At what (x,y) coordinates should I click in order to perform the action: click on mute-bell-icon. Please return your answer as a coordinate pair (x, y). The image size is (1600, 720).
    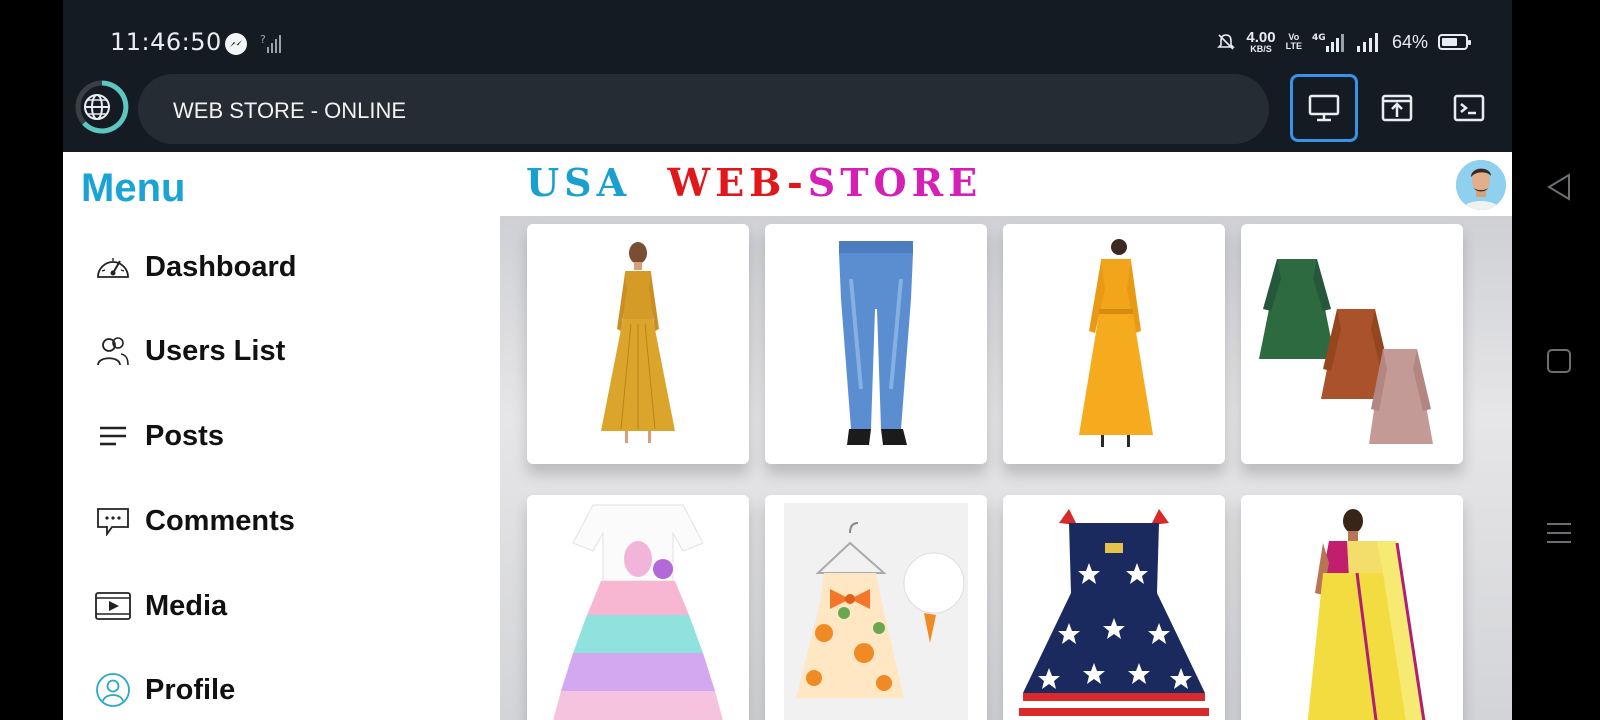
    Looking at the image, I should click on (1226, 42).